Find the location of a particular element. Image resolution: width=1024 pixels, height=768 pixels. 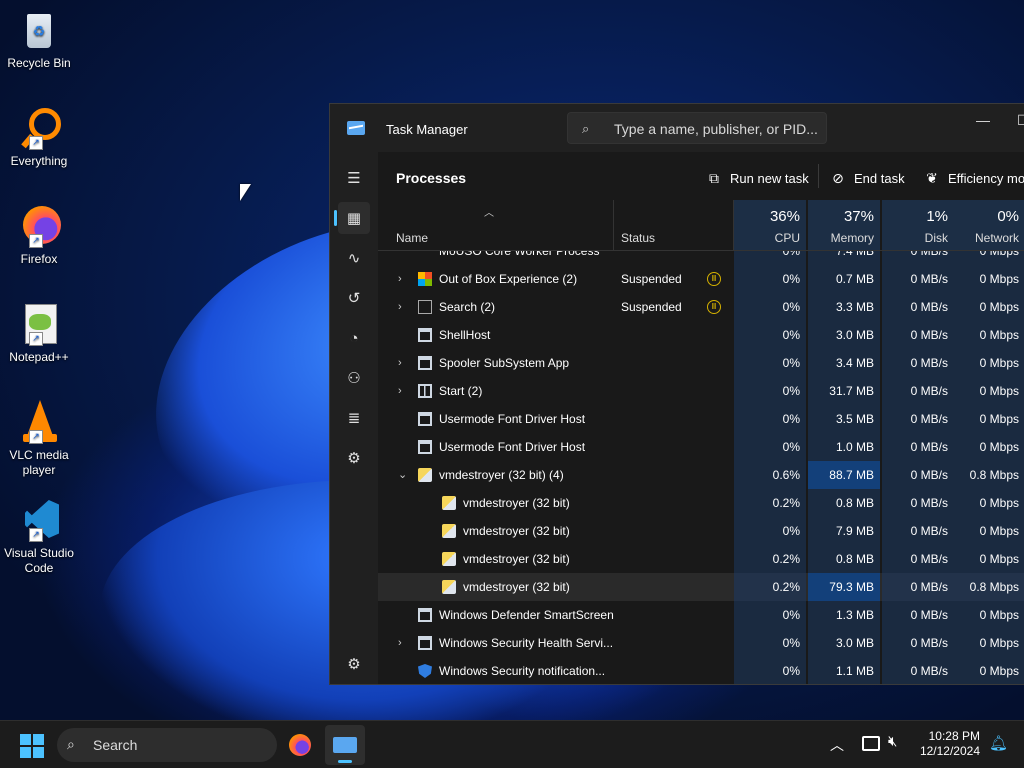

search-app-icon is located at coordinates (425, 307).